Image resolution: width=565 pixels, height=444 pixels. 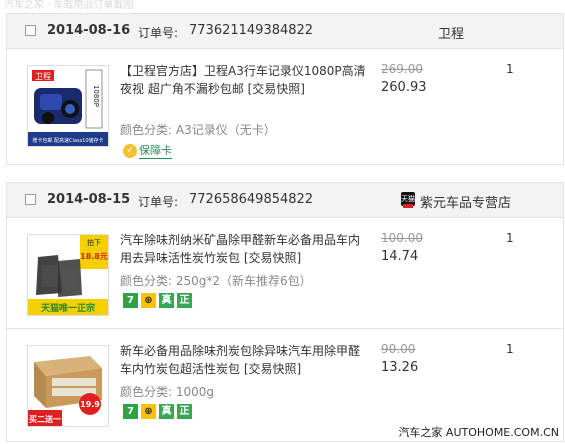 What do you see at coordinates (251, 199) in the screenshot?
I see `order-number: 772658649854822` at bounding box center [251, 199].